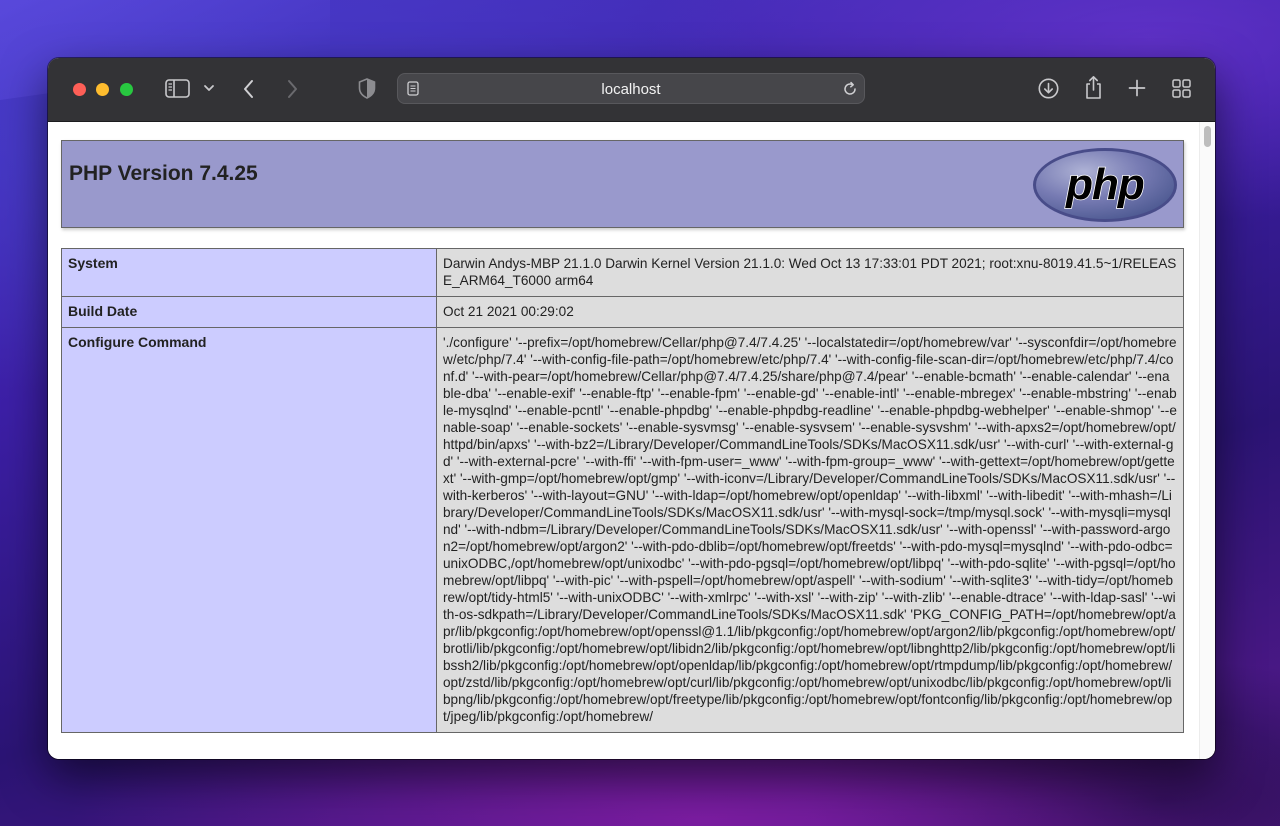 This screenshot has height=826, width=1280. I want to click on sidebar-icon, so click(177, 88).